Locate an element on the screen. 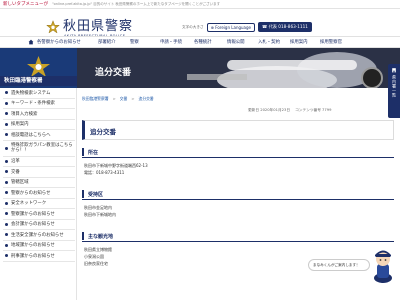 The image size is (400, 300). phone-text: 電話：018-873-4311 is located at coordinates (104, 172).